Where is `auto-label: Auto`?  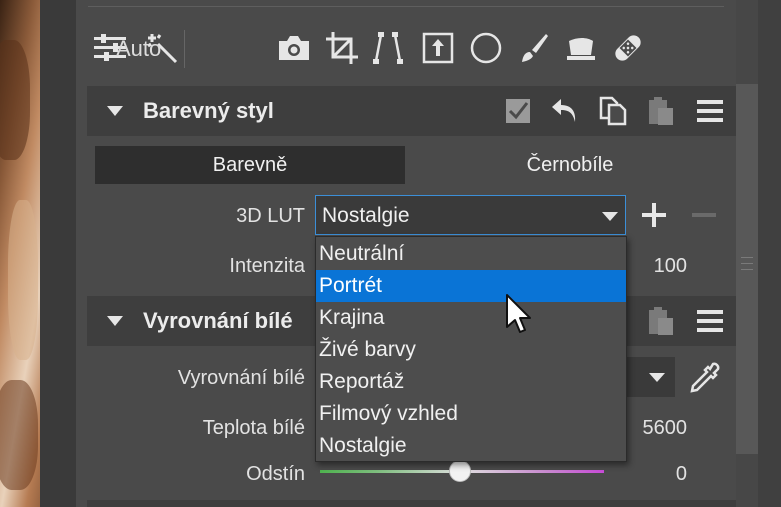
auto-label: Auto is located at coordinates (138, 49).